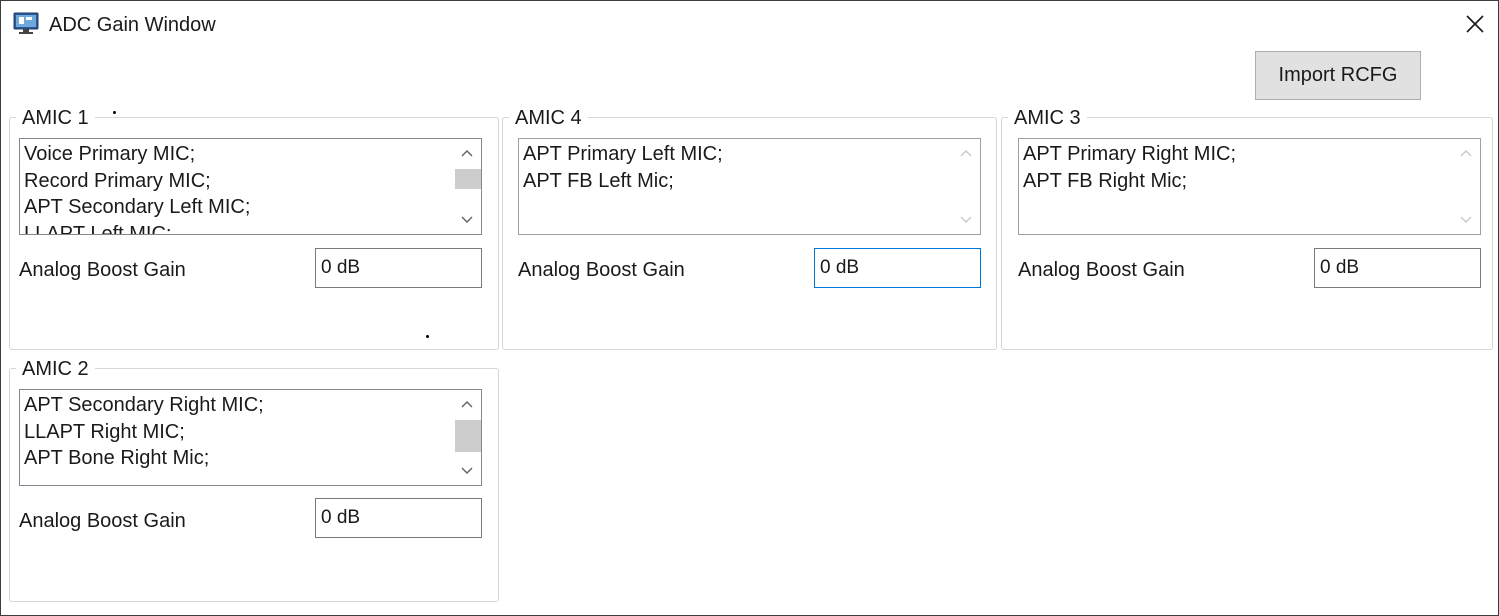 The image size is (1499, 616). Describe the element at coordinates (237, 181) in the screenshot. I see `list-item: Record Primary MIC;` at that location.